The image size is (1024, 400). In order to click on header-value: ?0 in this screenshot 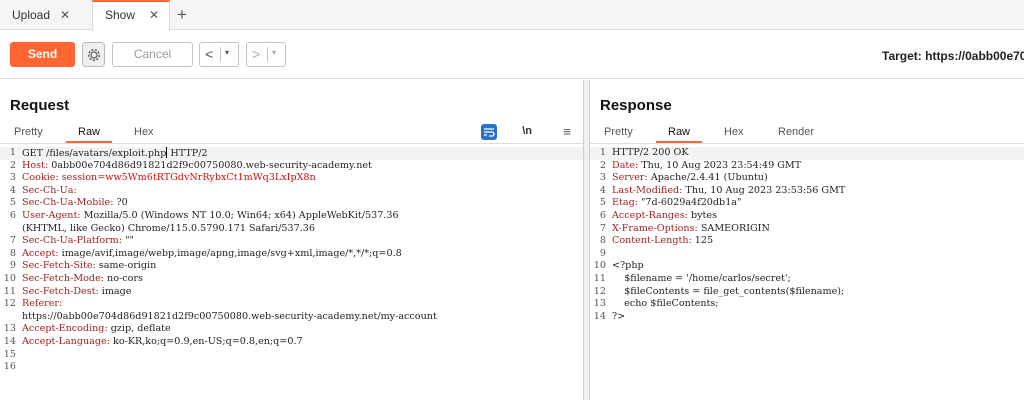, I will do `click(122, 203)`.